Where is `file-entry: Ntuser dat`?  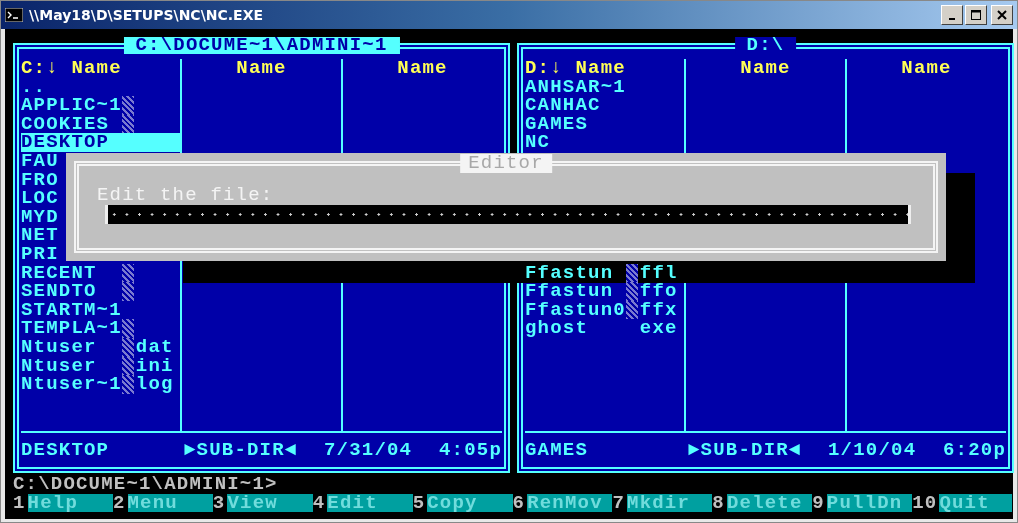
file-entry: Ntuser dat is located at coordinates (100, 347).